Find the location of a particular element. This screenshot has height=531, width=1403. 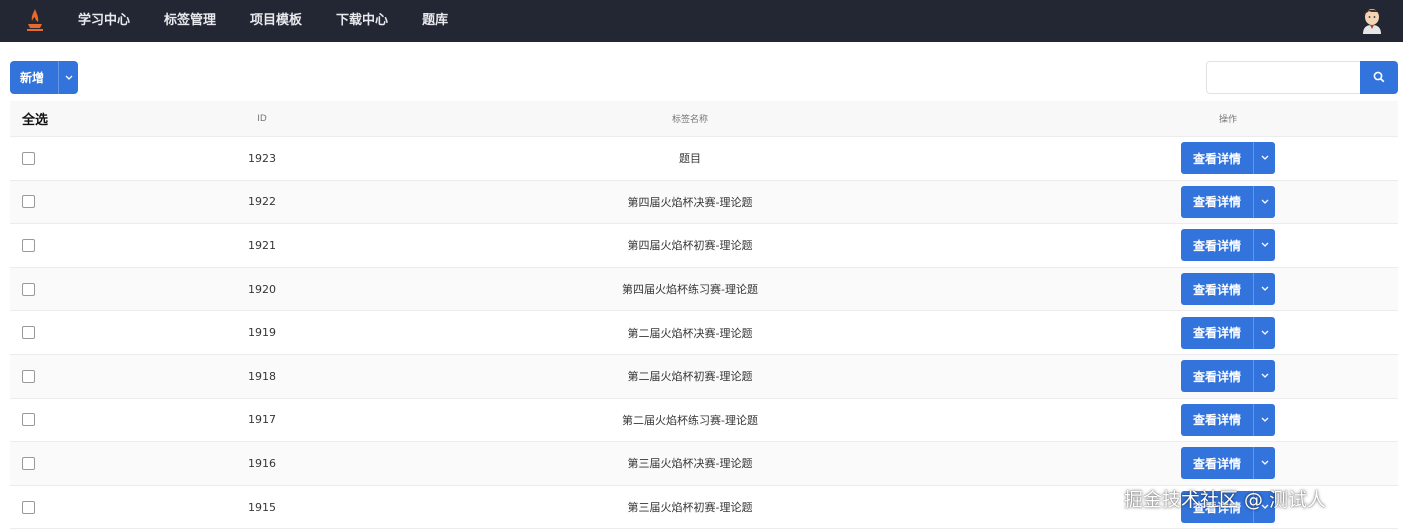

search-icon is located at coordinates (1379, 77).